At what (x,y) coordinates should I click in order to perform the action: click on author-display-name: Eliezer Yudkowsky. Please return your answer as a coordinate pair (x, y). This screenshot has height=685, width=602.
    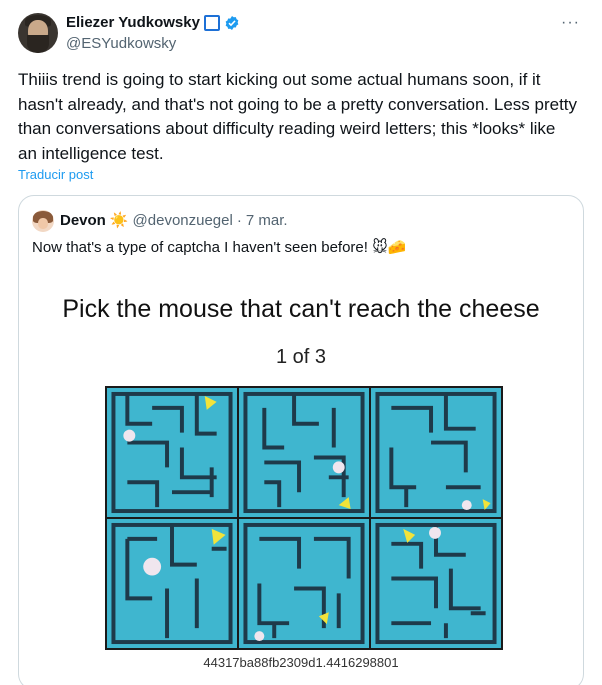
    Looking at the image, I should click on (133, 22).